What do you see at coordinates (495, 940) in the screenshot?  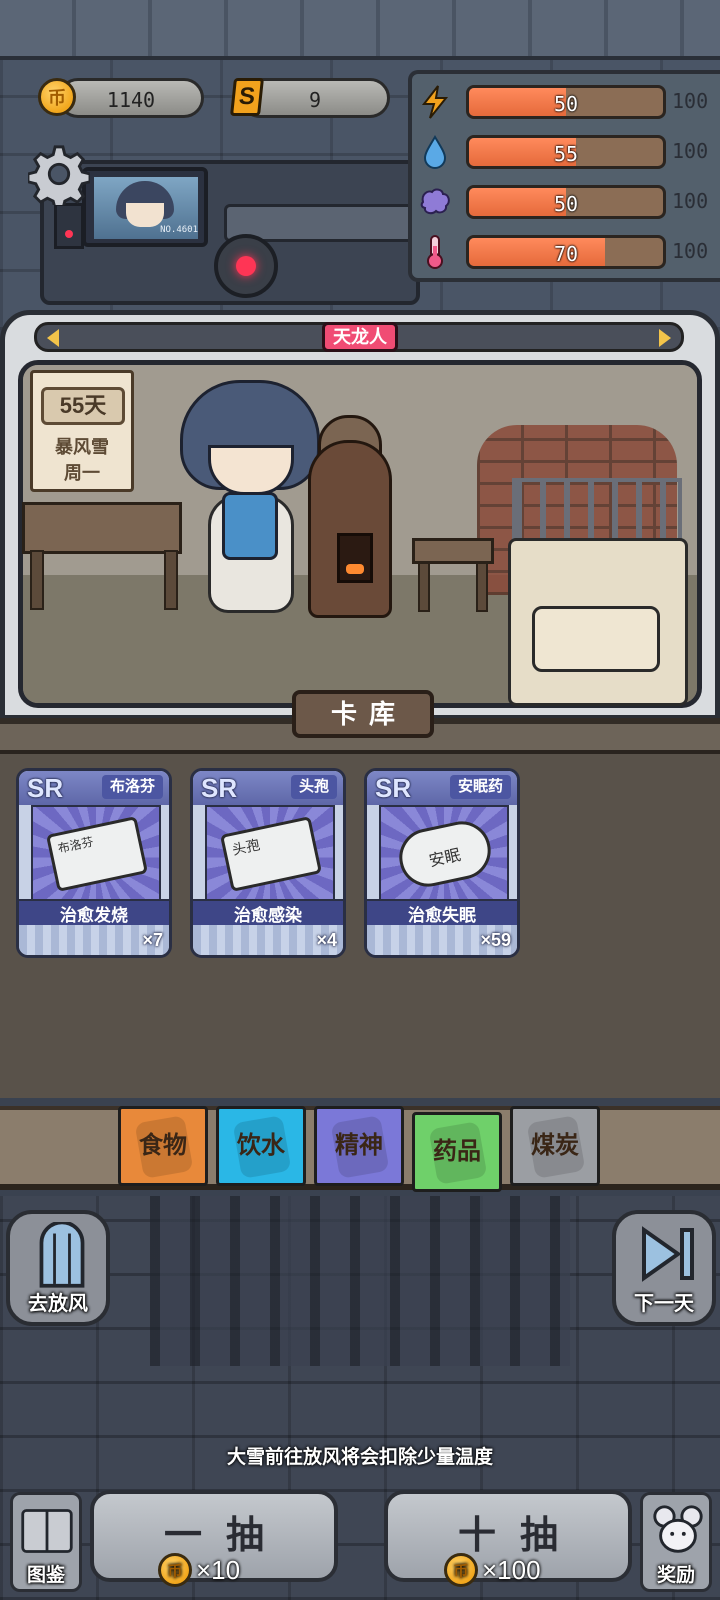 I see `card-count: ×59` at bounding box center [495, 940].